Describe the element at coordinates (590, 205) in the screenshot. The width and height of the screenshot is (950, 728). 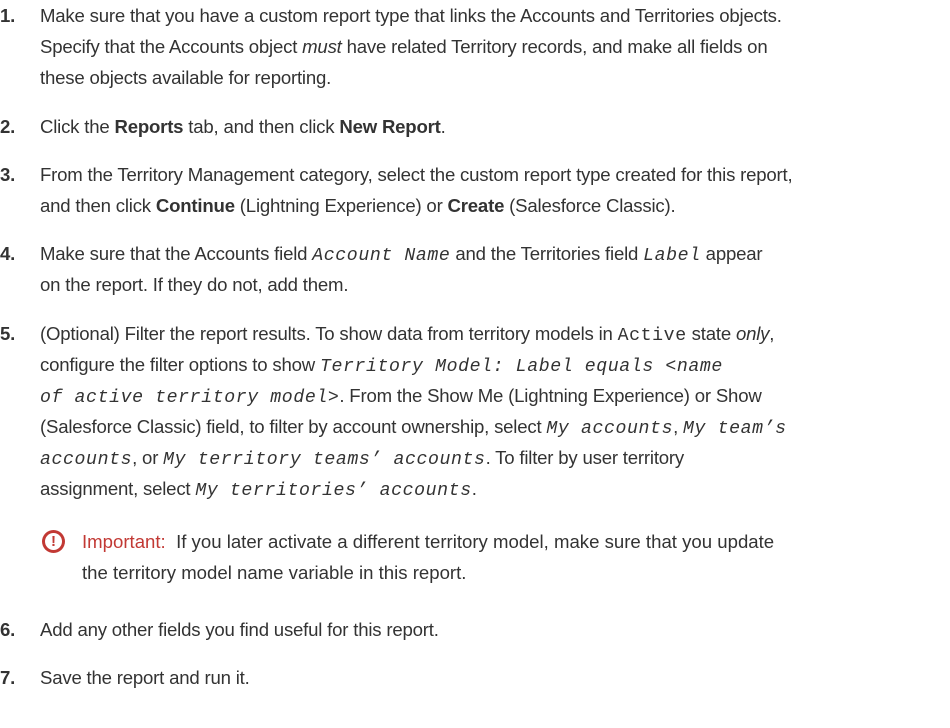
I see `text-run: (Salesforce Classic).` at that location.